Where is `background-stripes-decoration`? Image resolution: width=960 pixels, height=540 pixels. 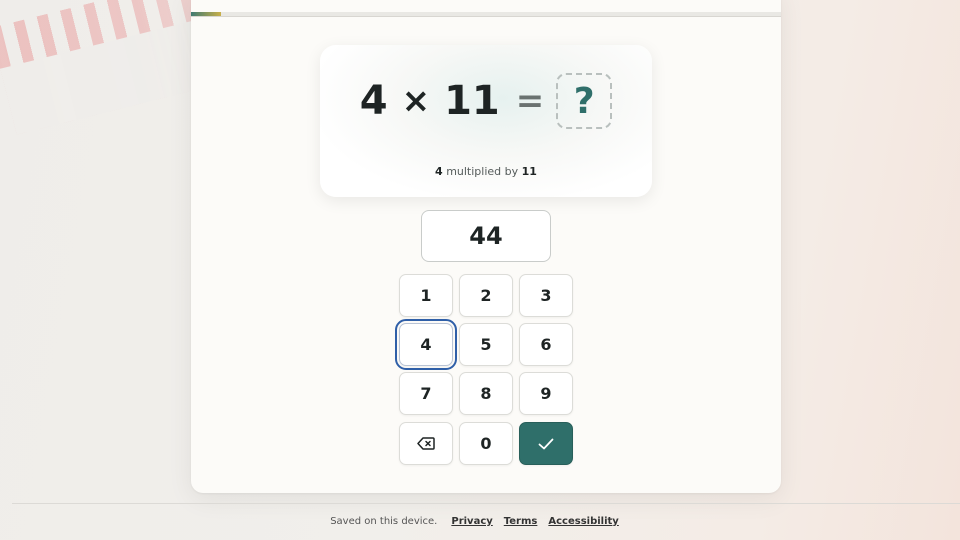 background-stripes-decoration is located at coordinates (113, 78).